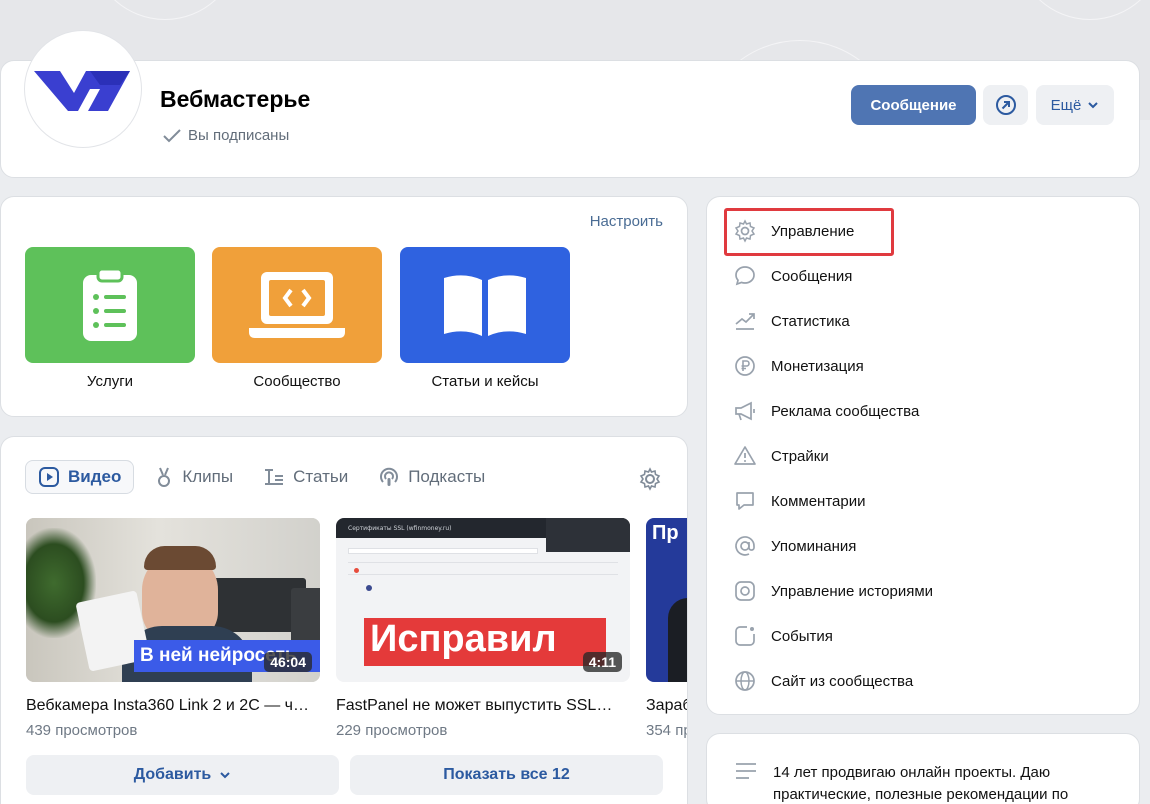  Describe the element at coordinates (810, 321) in the screenshot. I see `menu-item-label: Статистика` at that location.